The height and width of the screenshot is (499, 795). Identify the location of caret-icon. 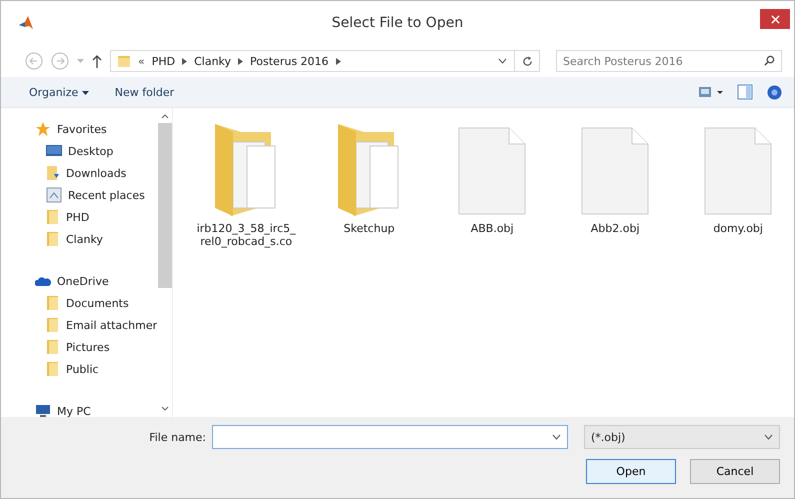
(85, 93).